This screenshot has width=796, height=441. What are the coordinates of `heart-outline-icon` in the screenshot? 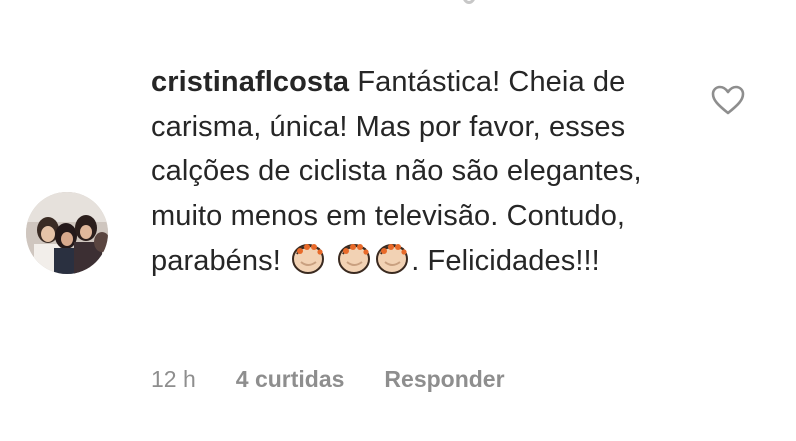 It's located at (728, 100).